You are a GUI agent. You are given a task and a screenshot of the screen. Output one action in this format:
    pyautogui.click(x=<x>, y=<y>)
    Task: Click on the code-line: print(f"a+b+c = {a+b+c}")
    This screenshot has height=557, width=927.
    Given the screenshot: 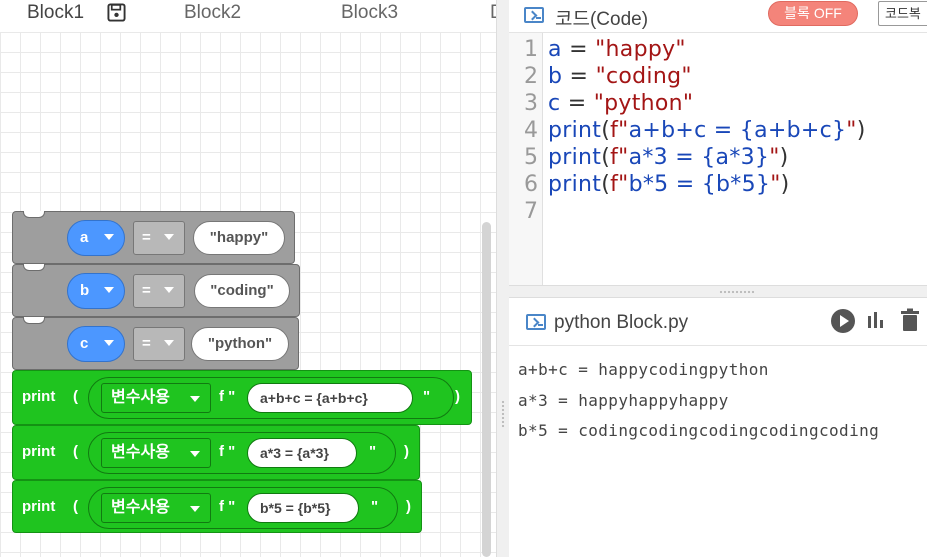 What is the action you would take?
    pyautogui.click(x=707, y=130)
    